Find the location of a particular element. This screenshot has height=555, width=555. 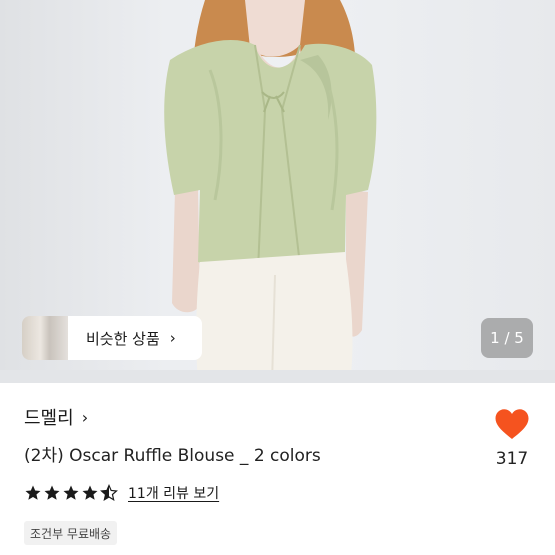

like-button: 317 is located at coordinates (512, 438).